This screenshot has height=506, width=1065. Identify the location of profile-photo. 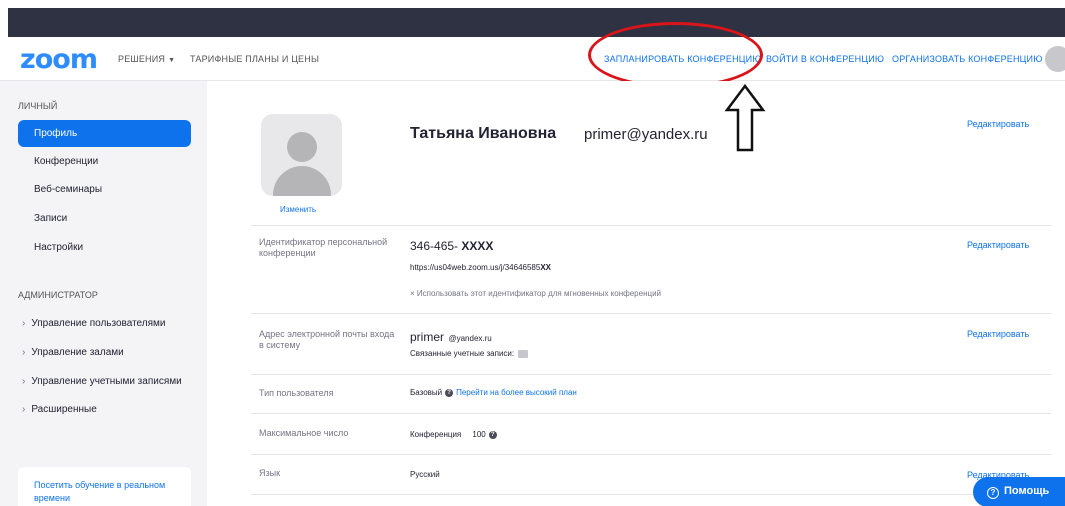
(301, 155).